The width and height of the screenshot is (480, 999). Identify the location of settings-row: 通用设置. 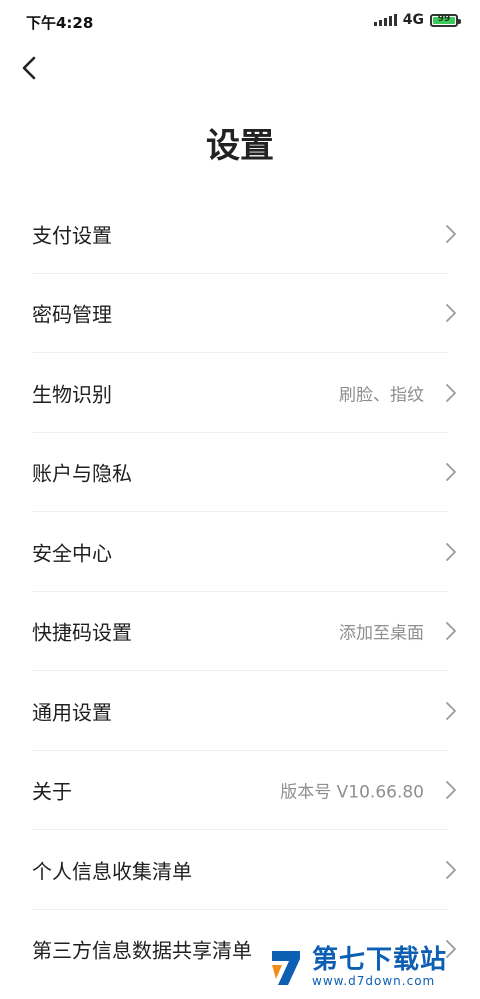
(240, 711).